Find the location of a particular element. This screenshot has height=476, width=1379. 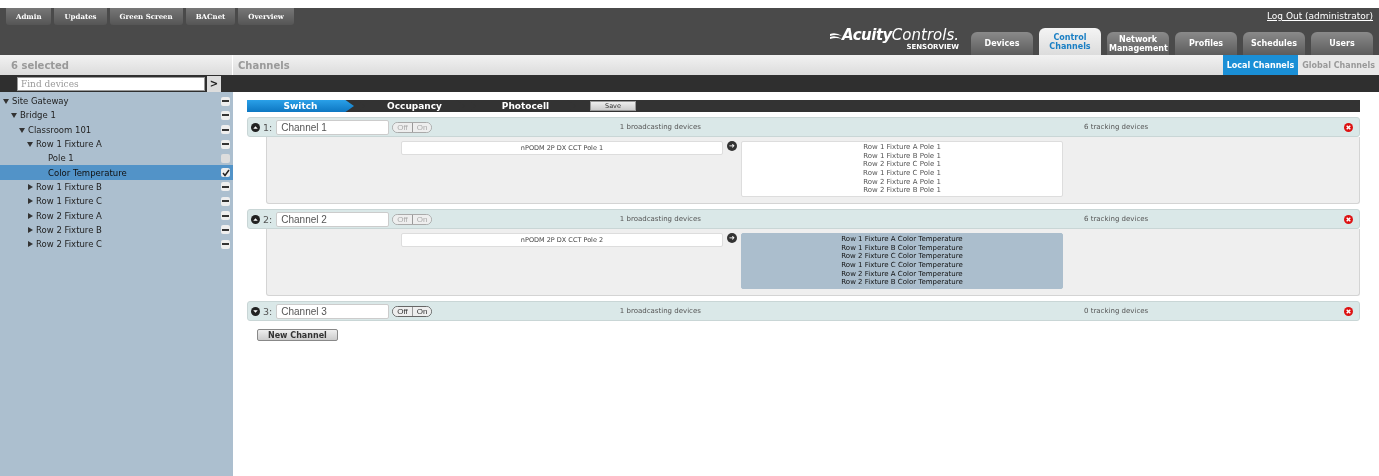

tree-item: Color Temperature is located at coordinates (116, 172).